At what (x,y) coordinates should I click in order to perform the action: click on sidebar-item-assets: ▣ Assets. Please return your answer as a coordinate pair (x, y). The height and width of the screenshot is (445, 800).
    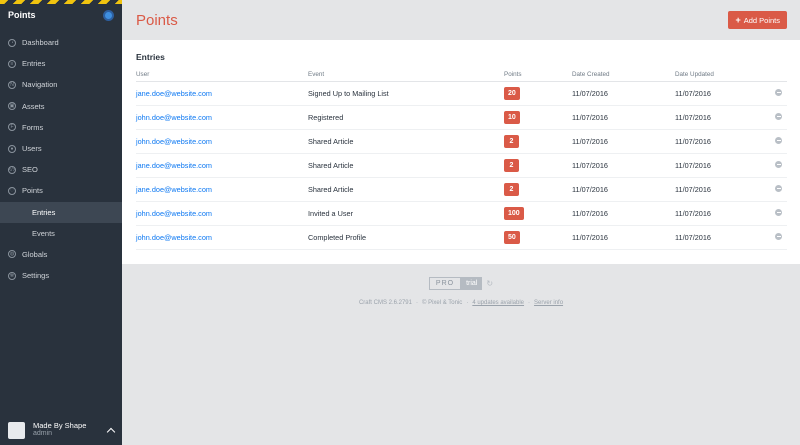
    Looking at the image, I should click on (61, 106).